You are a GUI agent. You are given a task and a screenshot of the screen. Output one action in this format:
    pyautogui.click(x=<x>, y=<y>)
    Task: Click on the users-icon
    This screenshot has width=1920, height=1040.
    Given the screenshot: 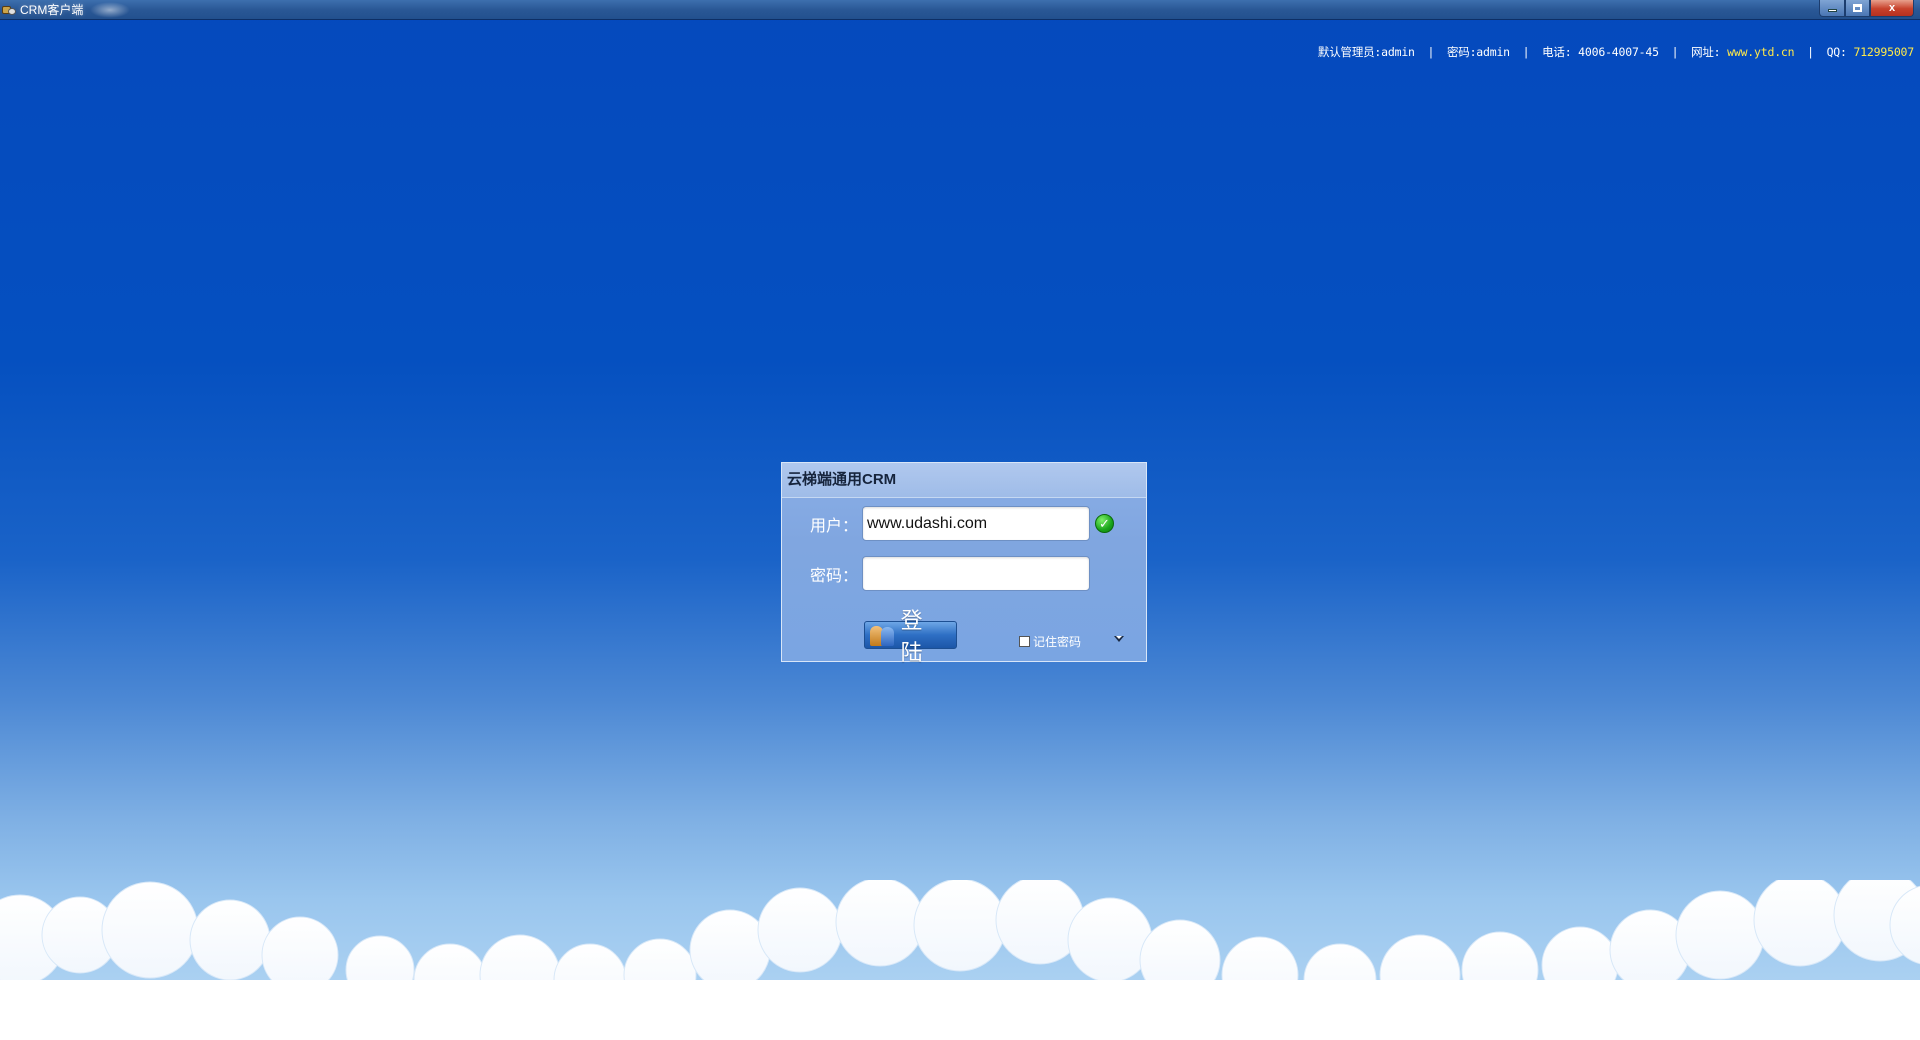 What is the action you would take?
    pyautogui.click(x=883, y=635)
    